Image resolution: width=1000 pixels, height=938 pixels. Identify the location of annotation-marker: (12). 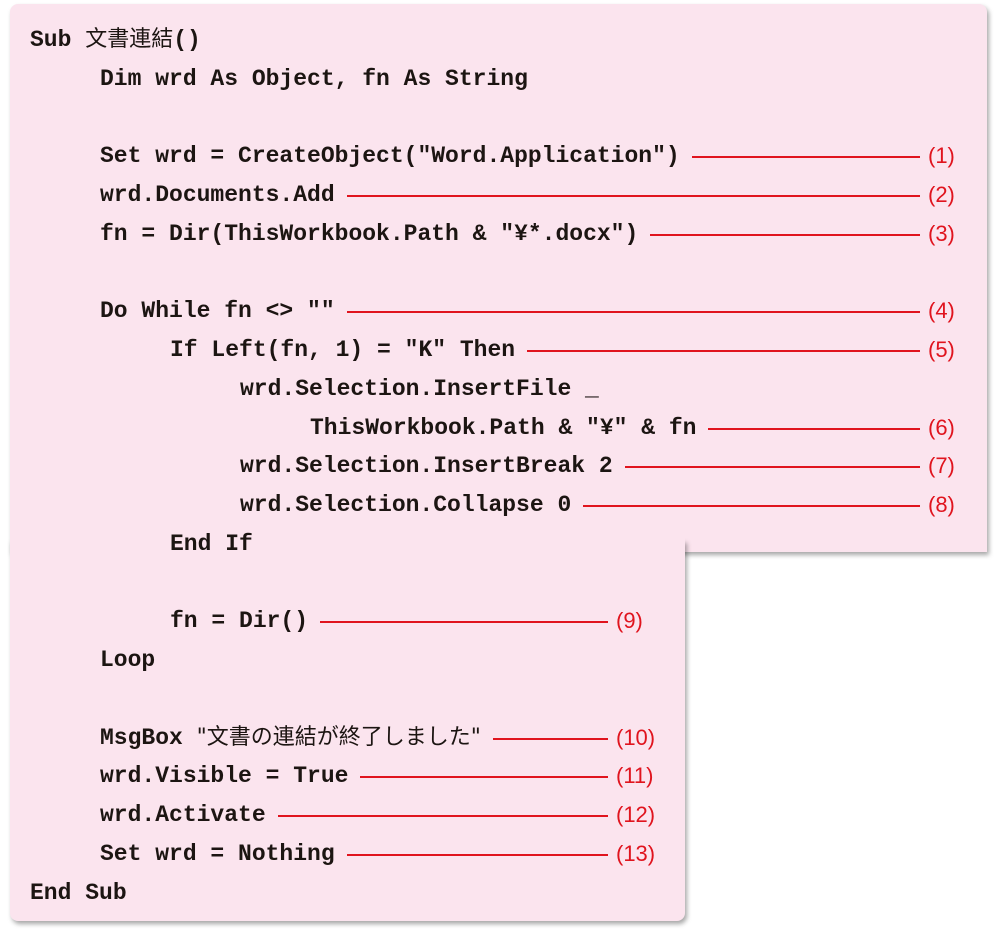
(636, 814).